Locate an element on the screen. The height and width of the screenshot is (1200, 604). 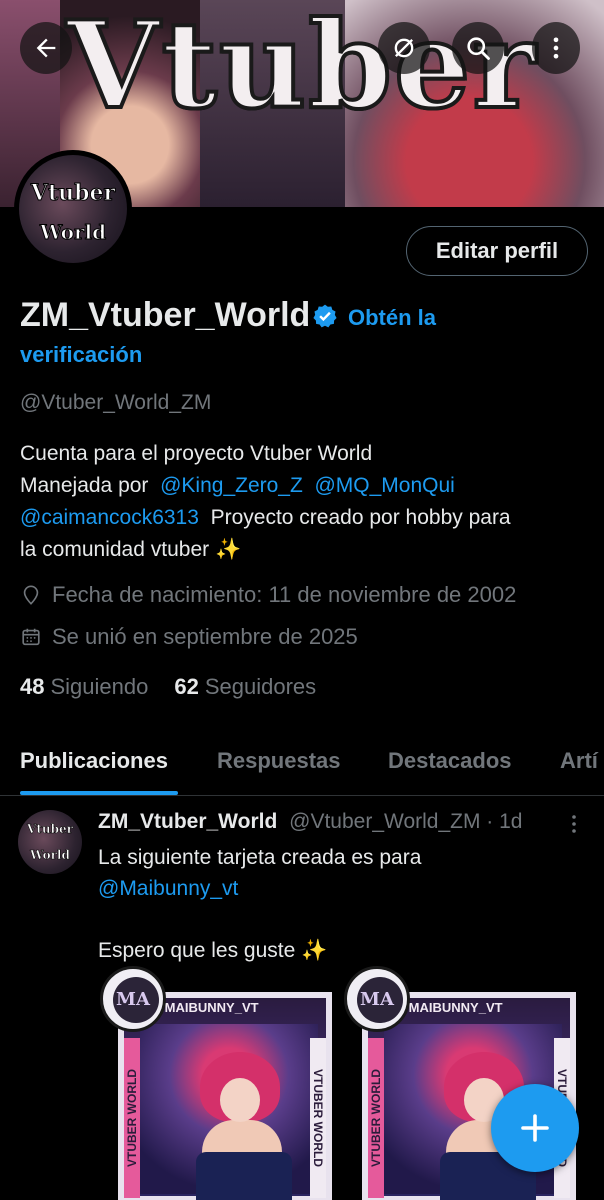
followers-label: Seguidores is located at coordinates (260, 686).